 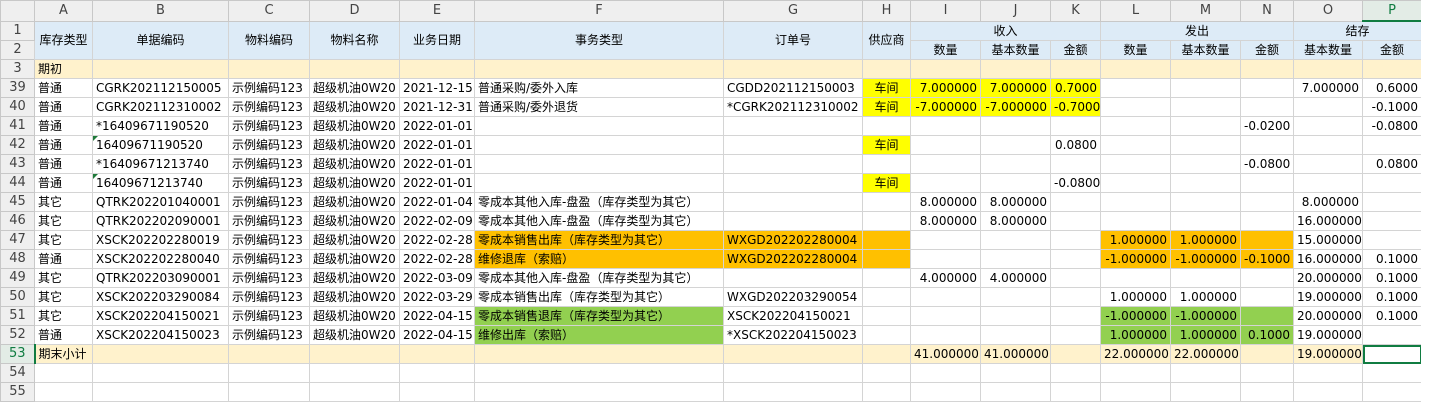 I want to click on cell-N: 0.1000, so click(x=1267, y=335).